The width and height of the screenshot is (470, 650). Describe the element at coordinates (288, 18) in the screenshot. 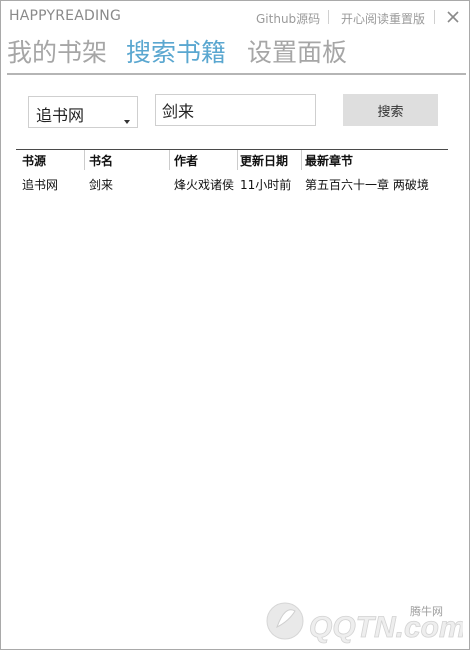

I see `github-source-link: Github源码` at that location.